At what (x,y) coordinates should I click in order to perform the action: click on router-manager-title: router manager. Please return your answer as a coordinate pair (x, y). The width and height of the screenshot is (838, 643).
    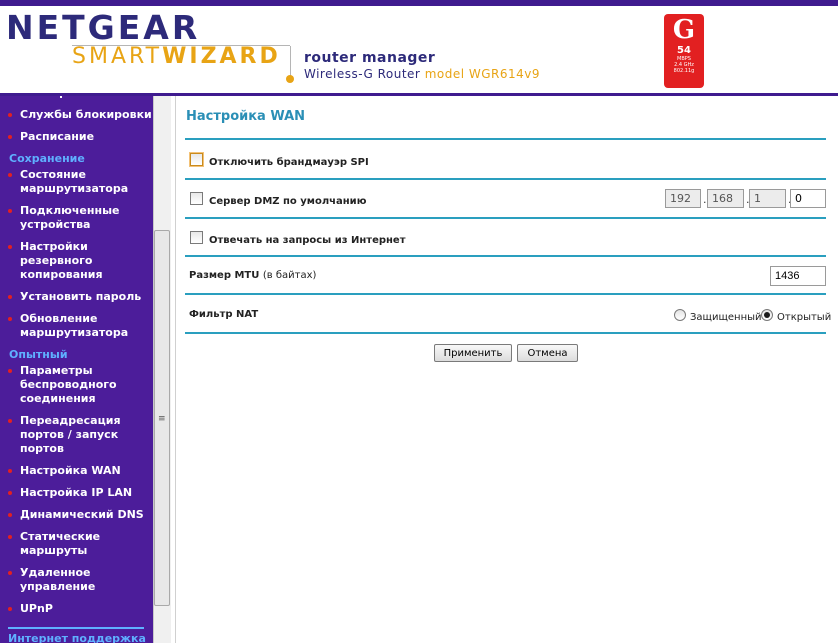
    Looking at the image, I should click on (370, 58).